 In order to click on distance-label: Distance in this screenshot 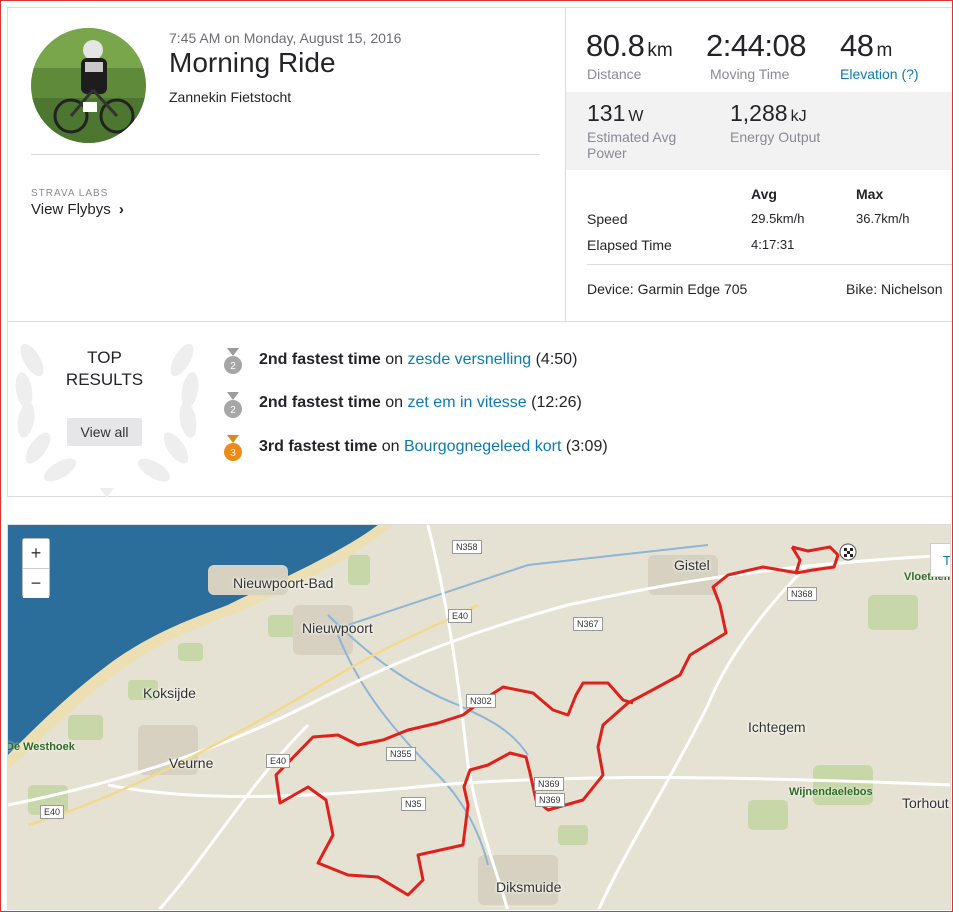, I will do `click(614, 74)`.